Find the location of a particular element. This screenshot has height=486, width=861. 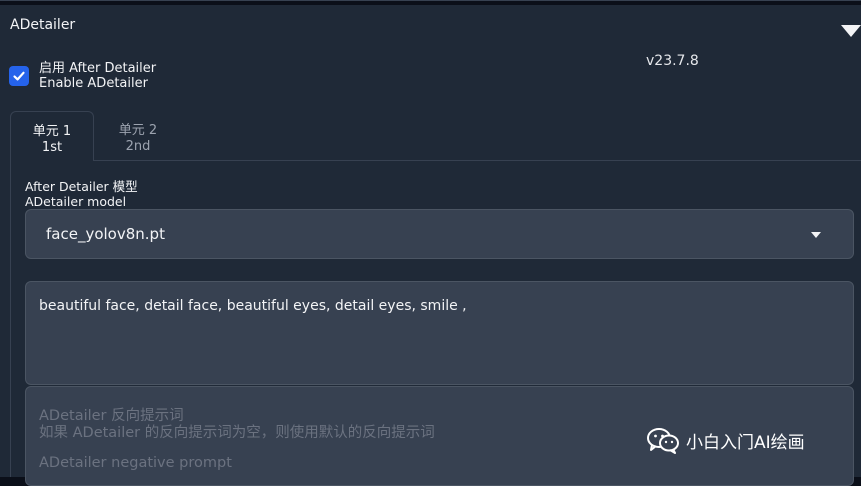

chevron-down-icon is located at coordinates (816, 235).